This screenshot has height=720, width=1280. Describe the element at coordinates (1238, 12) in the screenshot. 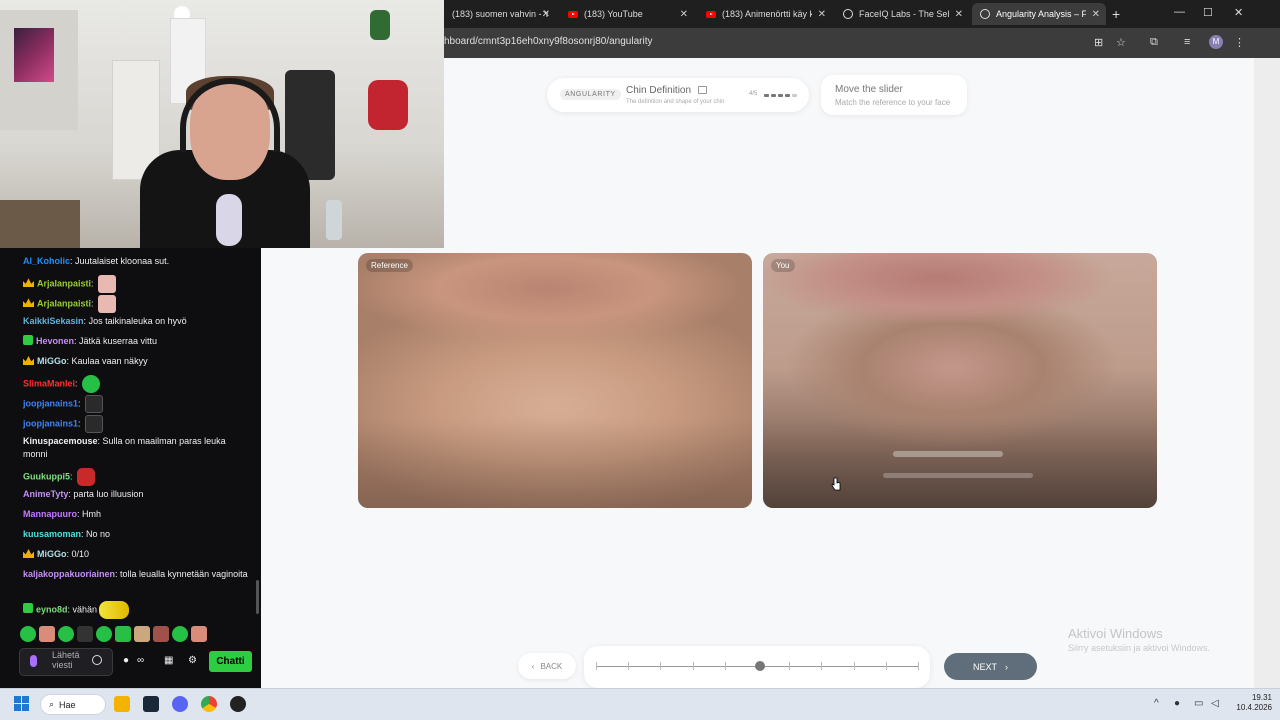

I see `close-window-icon: ✕` at that location.